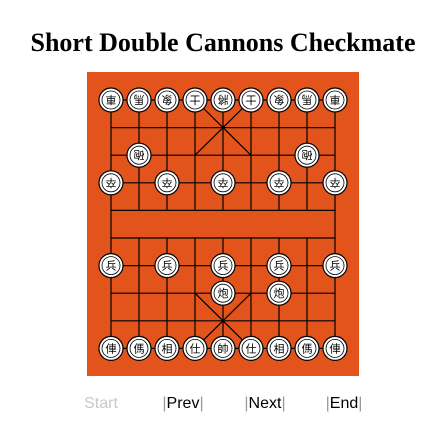 The image size is (446, 442). I want to click on prev-button-label: Prev, so click(183, 403).